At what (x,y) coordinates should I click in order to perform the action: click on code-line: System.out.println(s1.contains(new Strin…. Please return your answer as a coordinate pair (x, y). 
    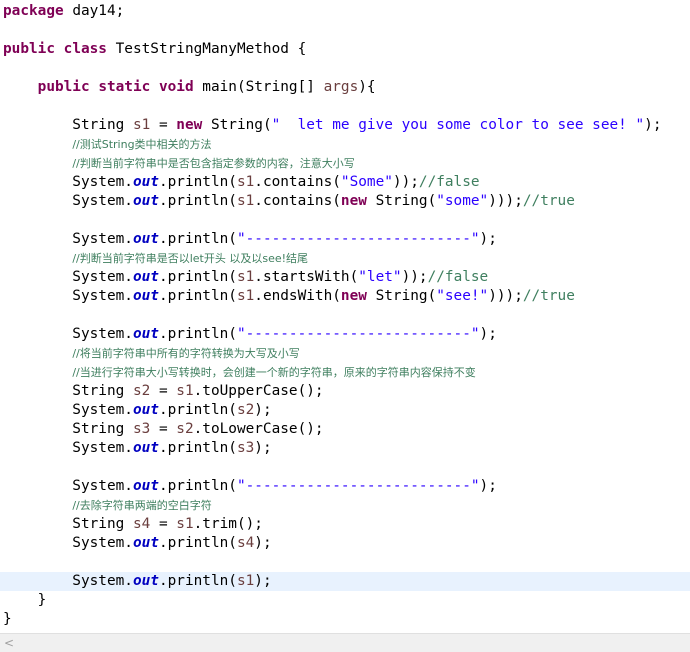
    Looking at the image, I should click on (345, 201).